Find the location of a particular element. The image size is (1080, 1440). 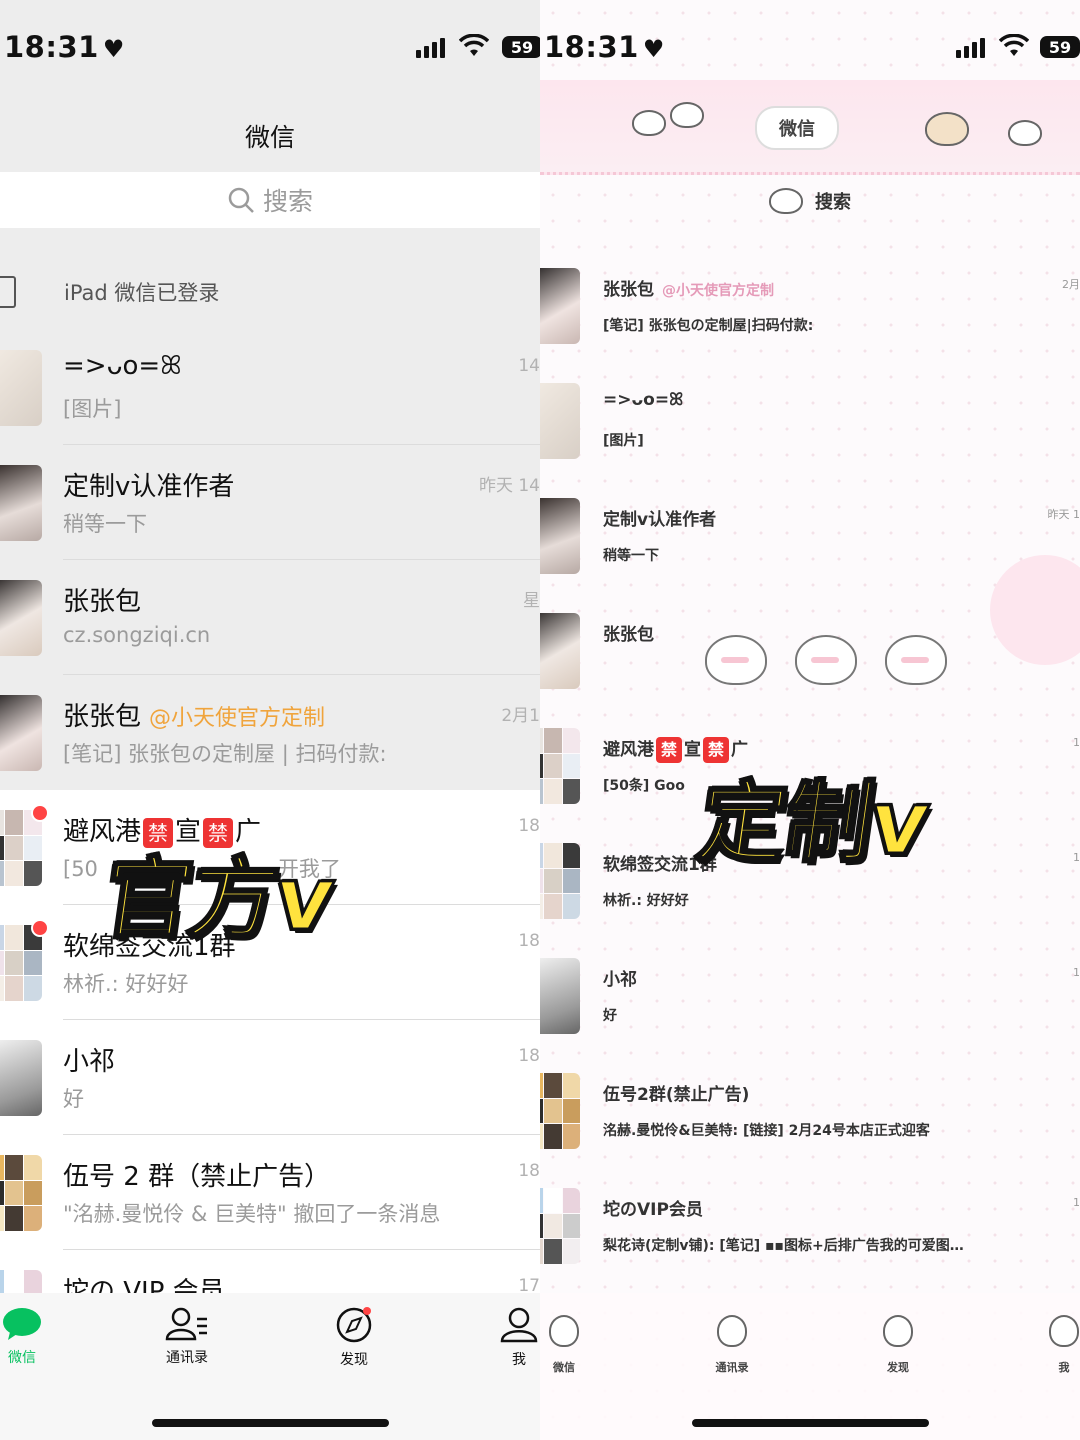

chat-bubble-icon is located at coordinates (22, 1324).